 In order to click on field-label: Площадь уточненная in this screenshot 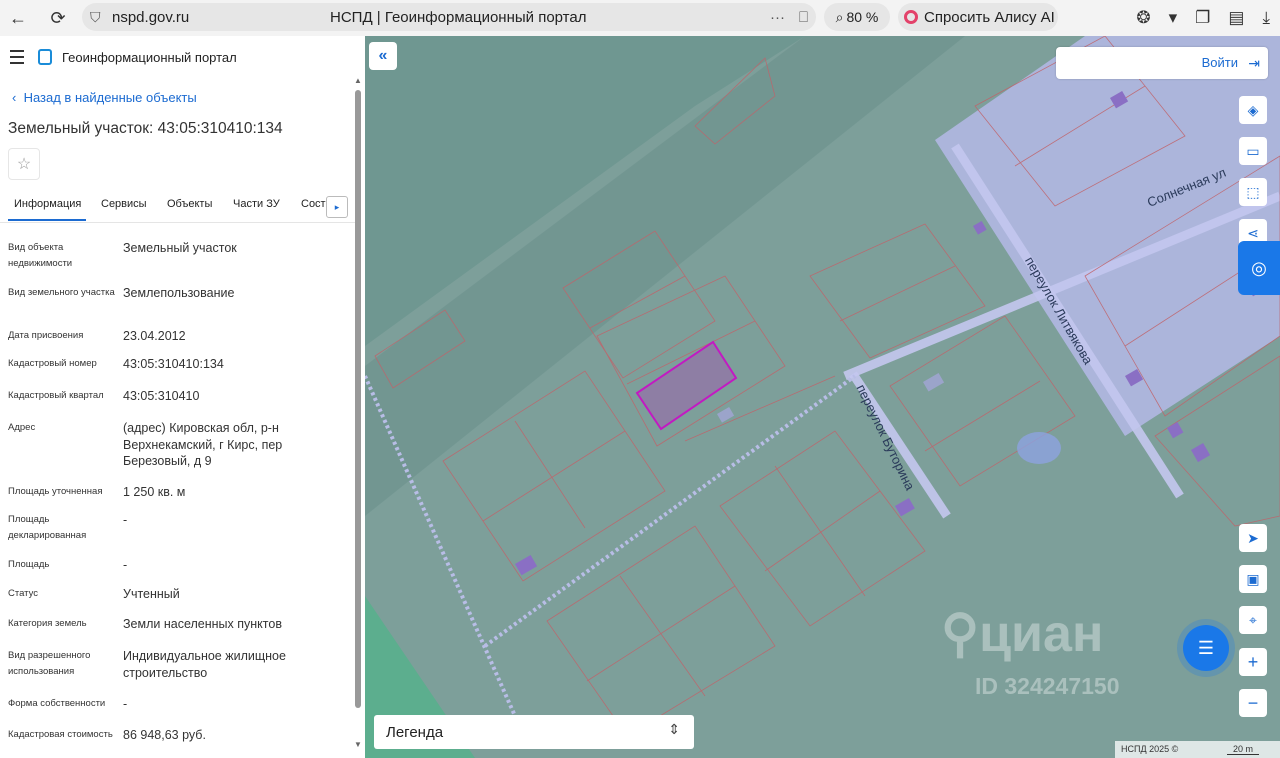, I will do `click(55, 491)`.